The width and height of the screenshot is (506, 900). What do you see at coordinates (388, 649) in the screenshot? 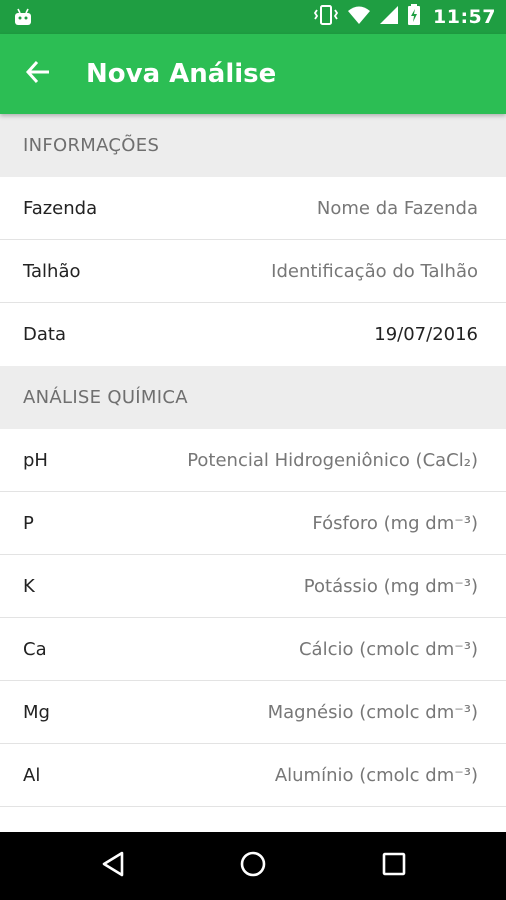
I see `ca-input: Cálcio (cmolc dm⁻³)` at bounding box center [388, 649].